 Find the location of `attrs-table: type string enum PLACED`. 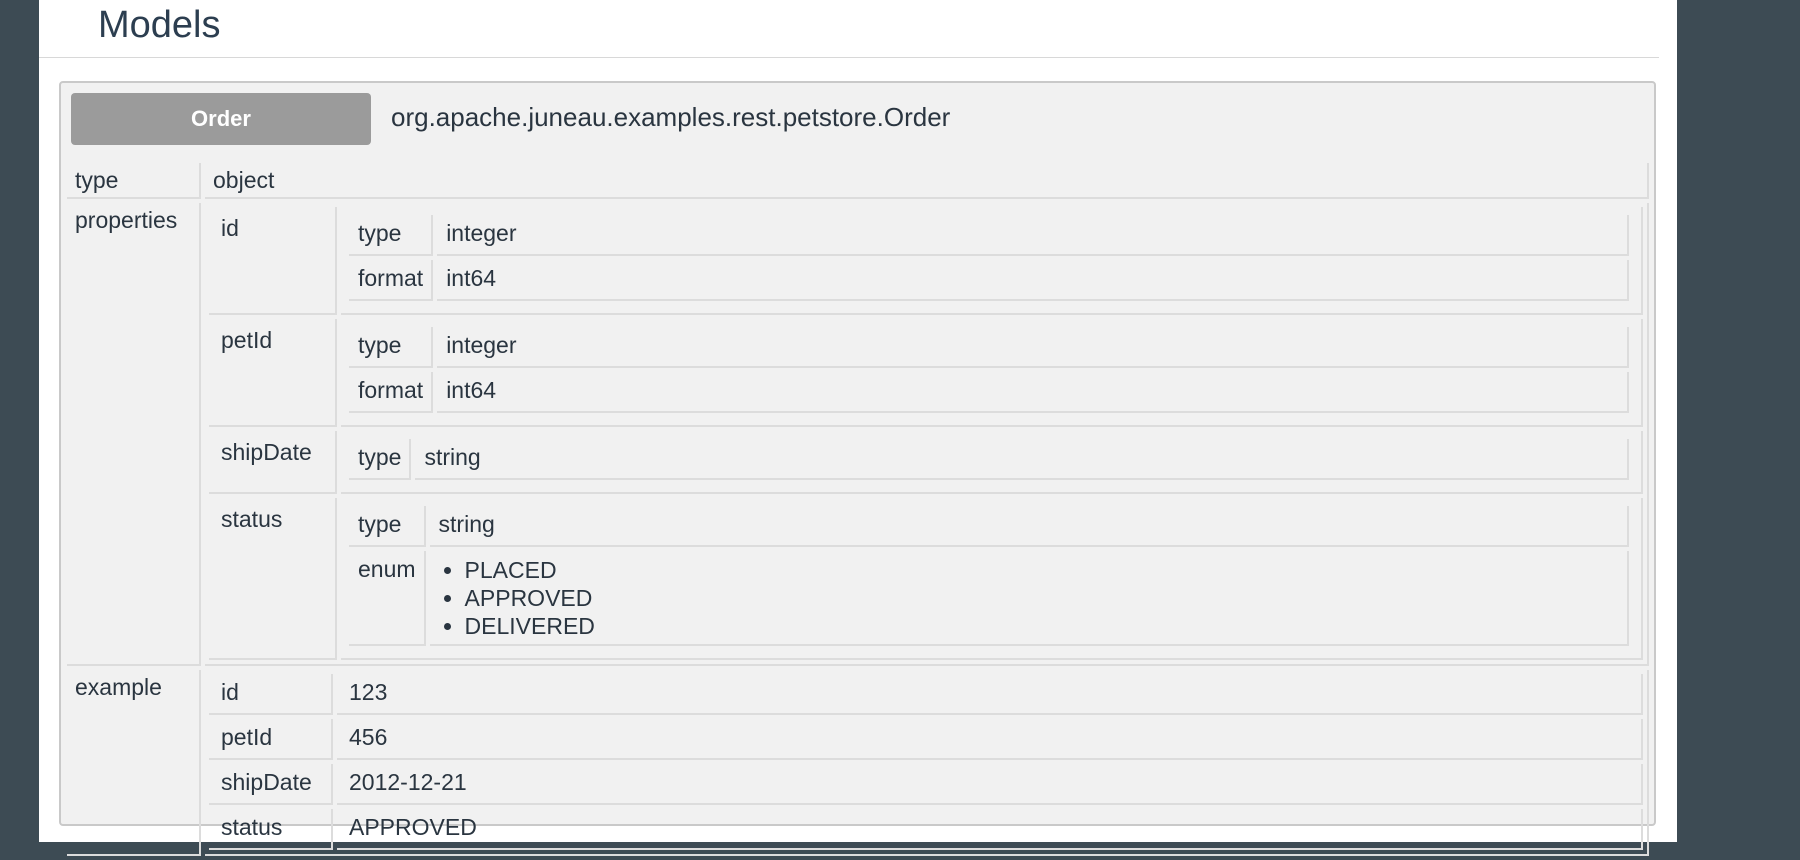

attrs-table: type string enum PLACED is located at coordinates (989, 576).